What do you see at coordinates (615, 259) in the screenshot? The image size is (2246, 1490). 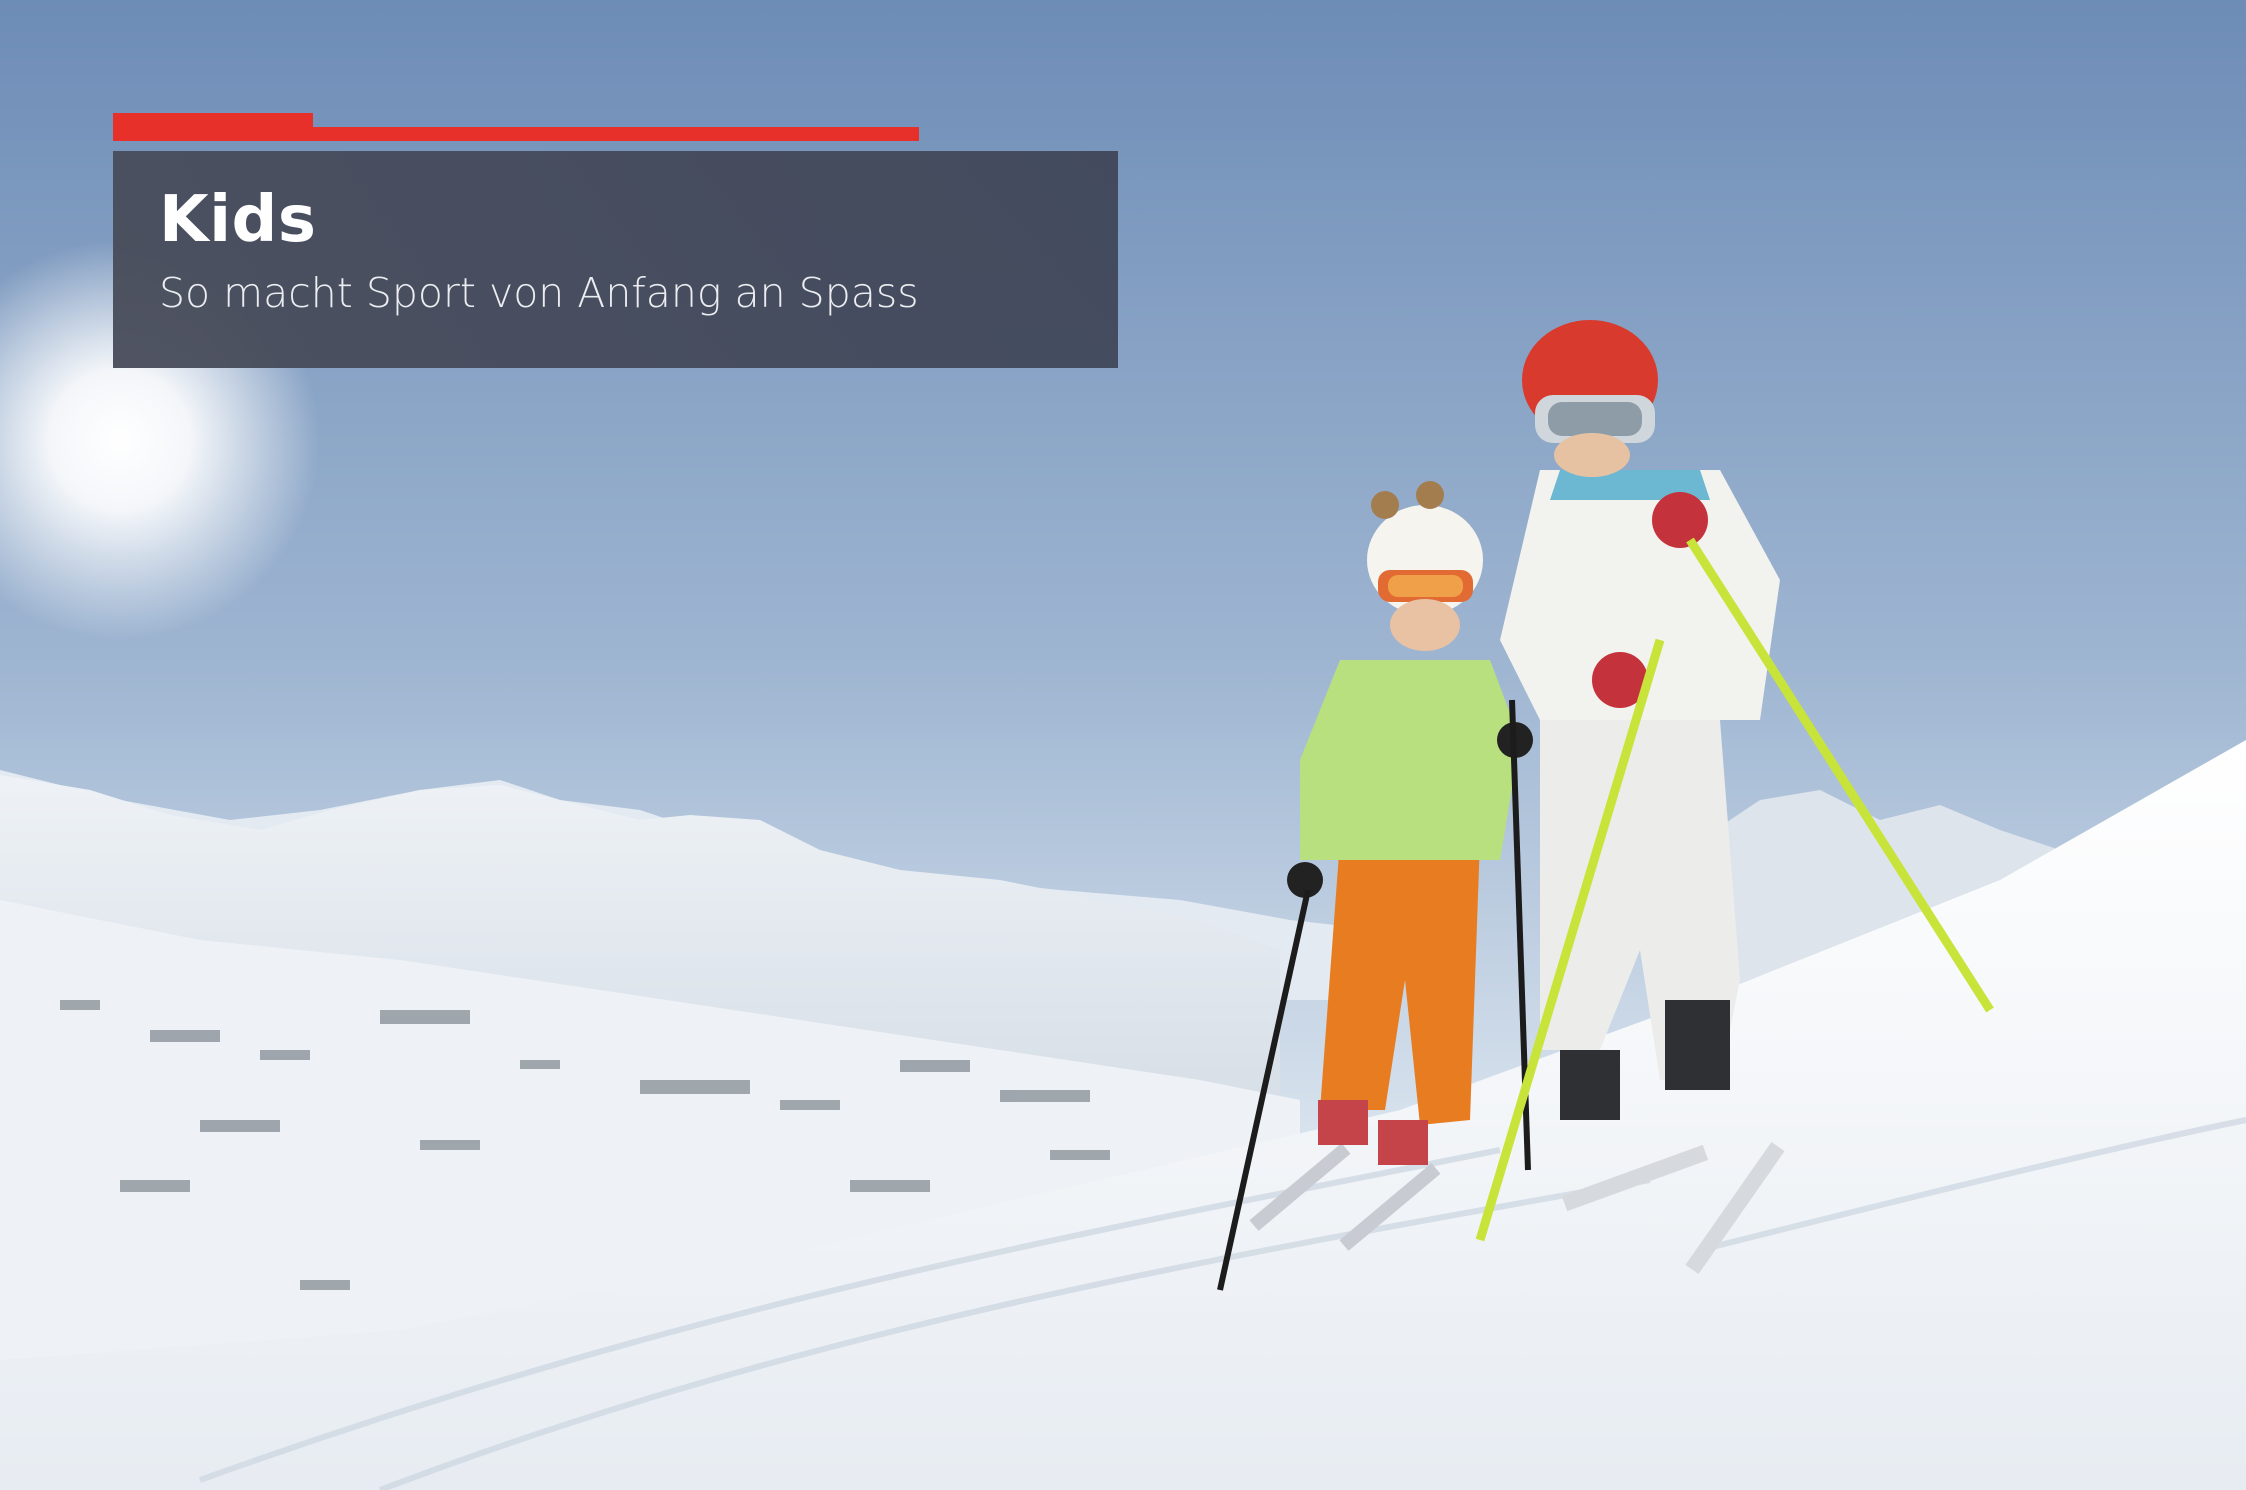 I see `title-box: Kids So macht Sport von Anfang an Spass` at bounding box center [615, 259].